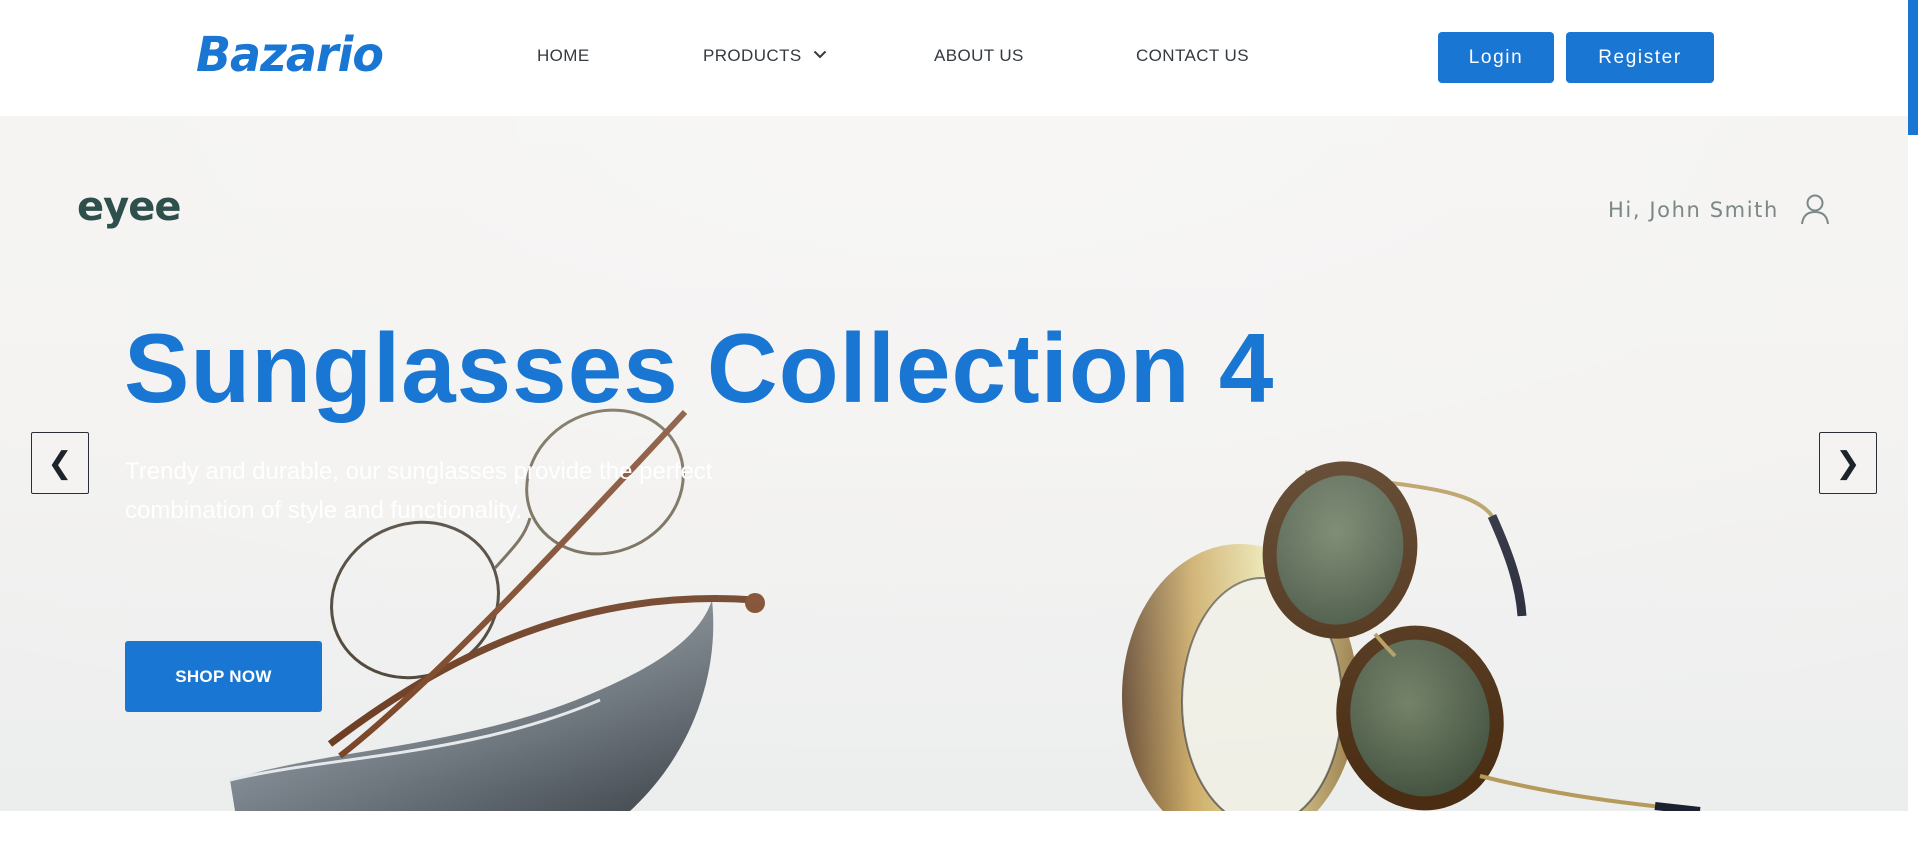  What do you see at coordinates (1496, 57) in the screenshot?
I see `login-button: Login` at bounding box center [1496, 57].